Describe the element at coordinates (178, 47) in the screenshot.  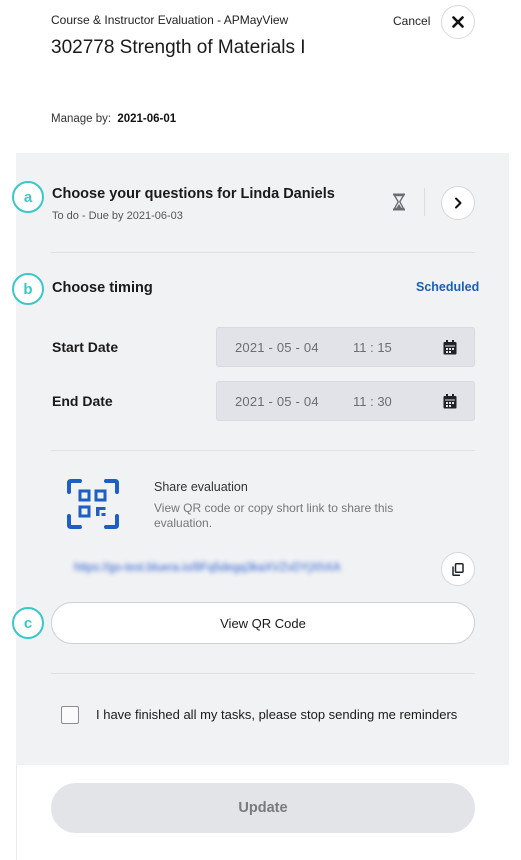
I see `course-title: 302778 Strength of Materials I` at that location.